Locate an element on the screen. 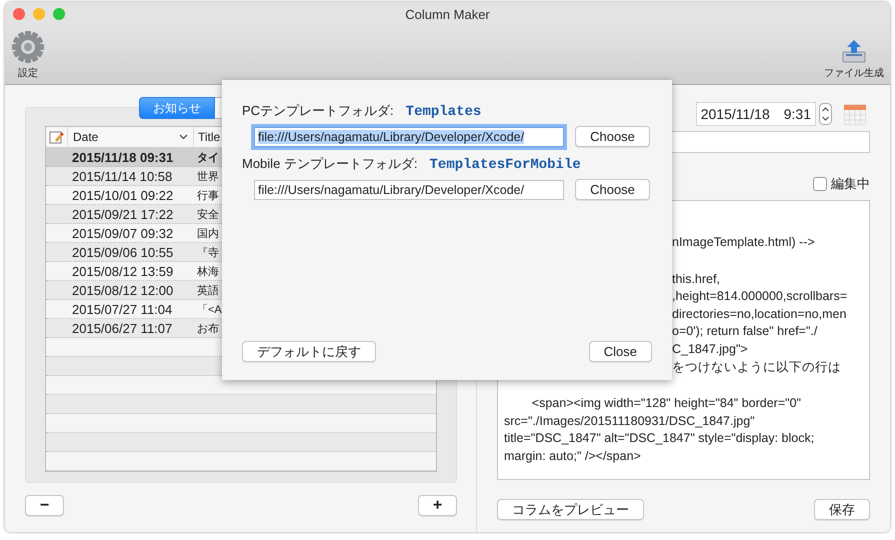  code-line: src="./Images/201511180931/DSC_1847.jpg" is located at coordinates (629, 421).